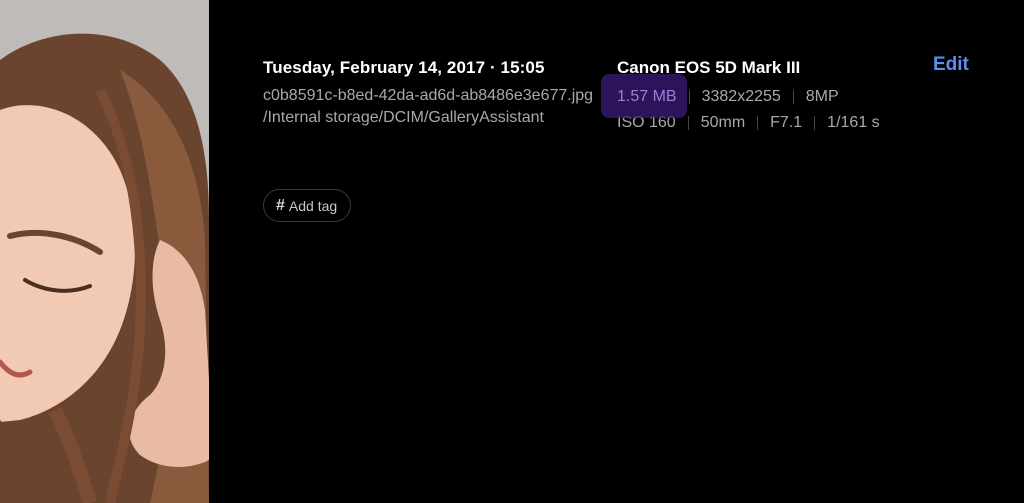  Describe the element at coordinates (313, 205) in the screenshot. I see `add-tag-label: Add tag` at that location.